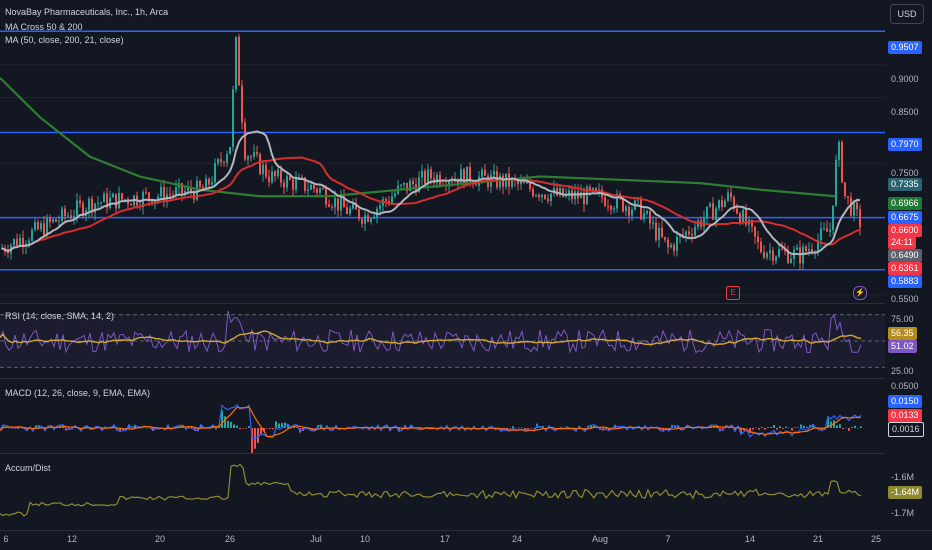  I want to click on time-tick: 14, so click(750, 539).